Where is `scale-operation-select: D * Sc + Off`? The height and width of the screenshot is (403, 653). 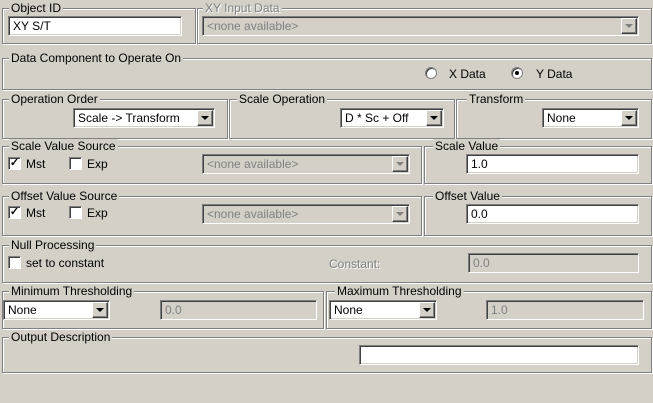
scale-operation-select: D * Sc + Off is located at coordinates (392, 118).